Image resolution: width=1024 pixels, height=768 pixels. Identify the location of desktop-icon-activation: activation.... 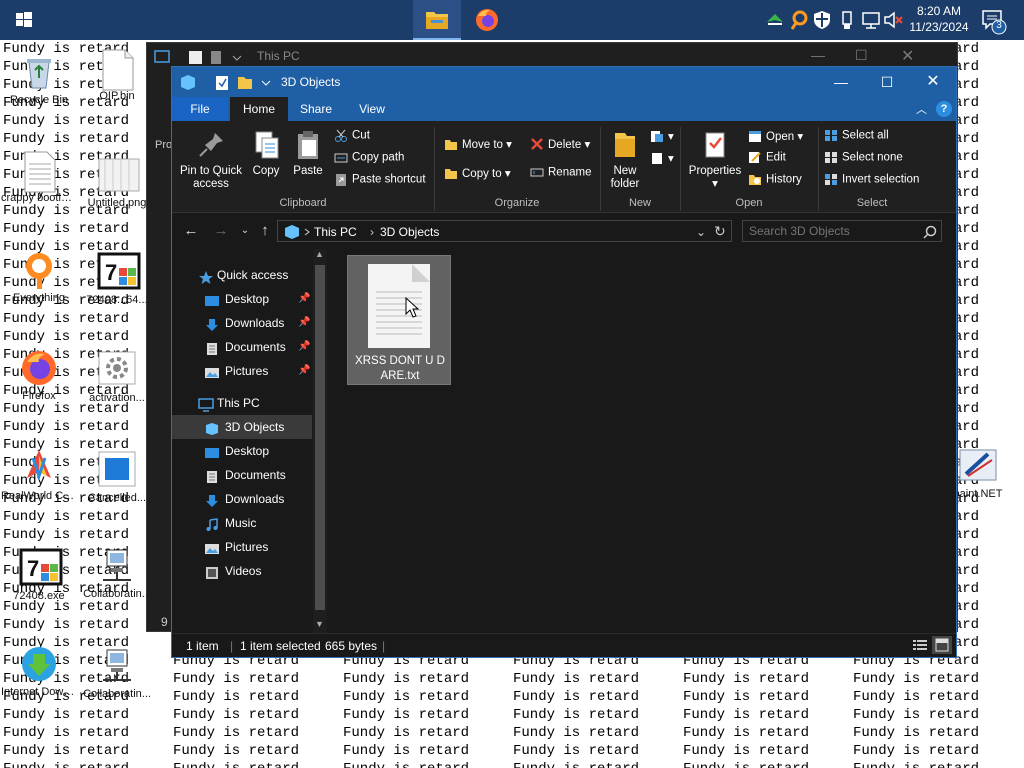
(117, 377).